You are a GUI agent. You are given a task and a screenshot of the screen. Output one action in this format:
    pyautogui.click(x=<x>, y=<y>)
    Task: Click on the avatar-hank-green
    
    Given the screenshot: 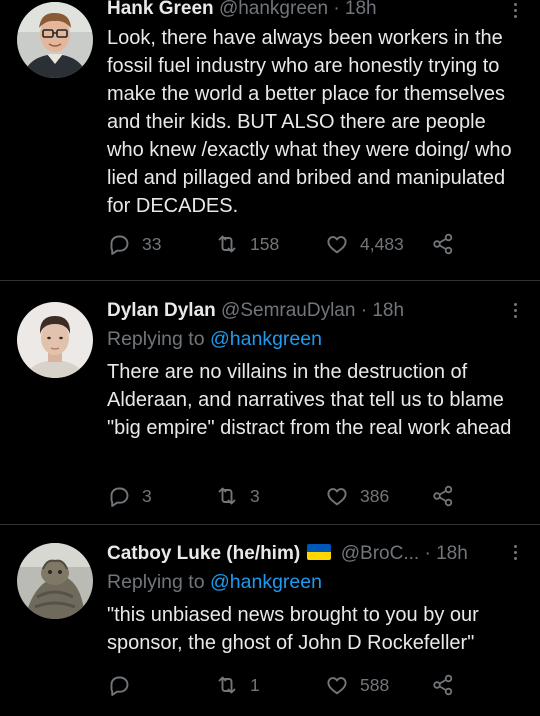 What is the action you would take?
    pyautogui.click(x=55, y=40)
    